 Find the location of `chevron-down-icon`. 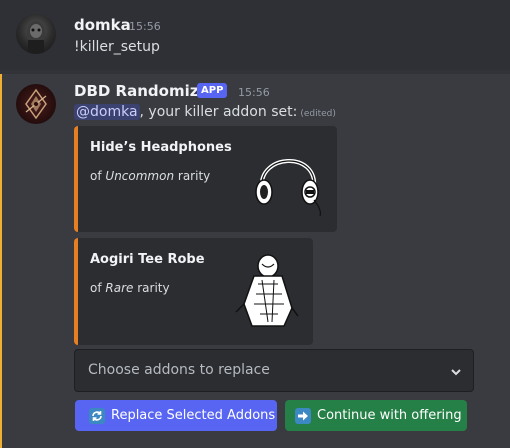

chevron-down-icon is located at coordinates (456, 371).